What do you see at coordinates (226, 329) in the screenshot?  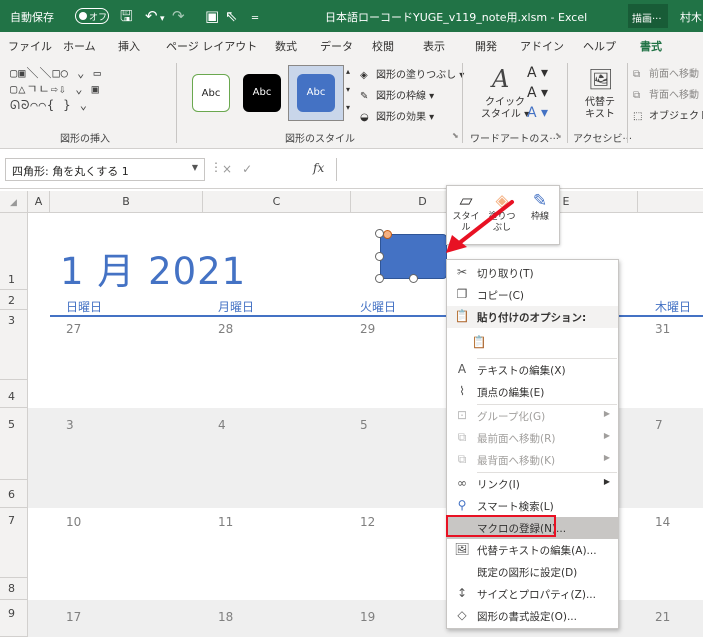 I see `date-cell: 28` at bounding box center [226, 329].